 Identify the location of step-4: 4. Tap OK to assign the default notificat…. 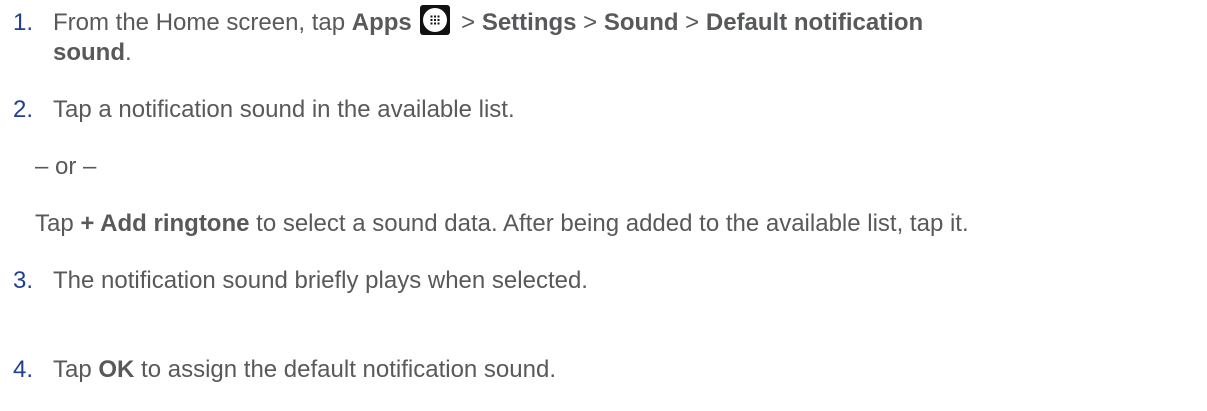
(605, 370).